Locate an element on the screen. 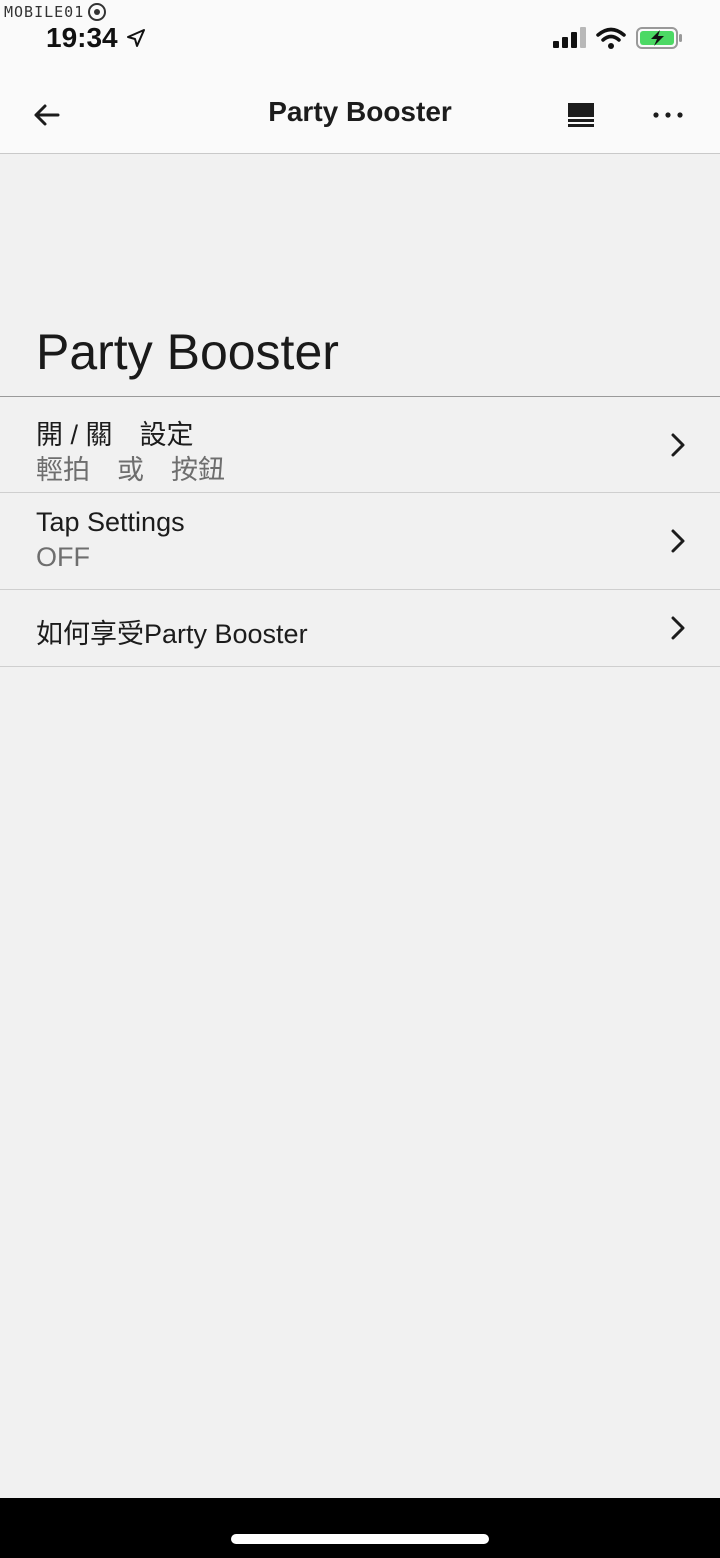 The image size is (720, 1558). wifi-icon is located at coordinates (611, 38).